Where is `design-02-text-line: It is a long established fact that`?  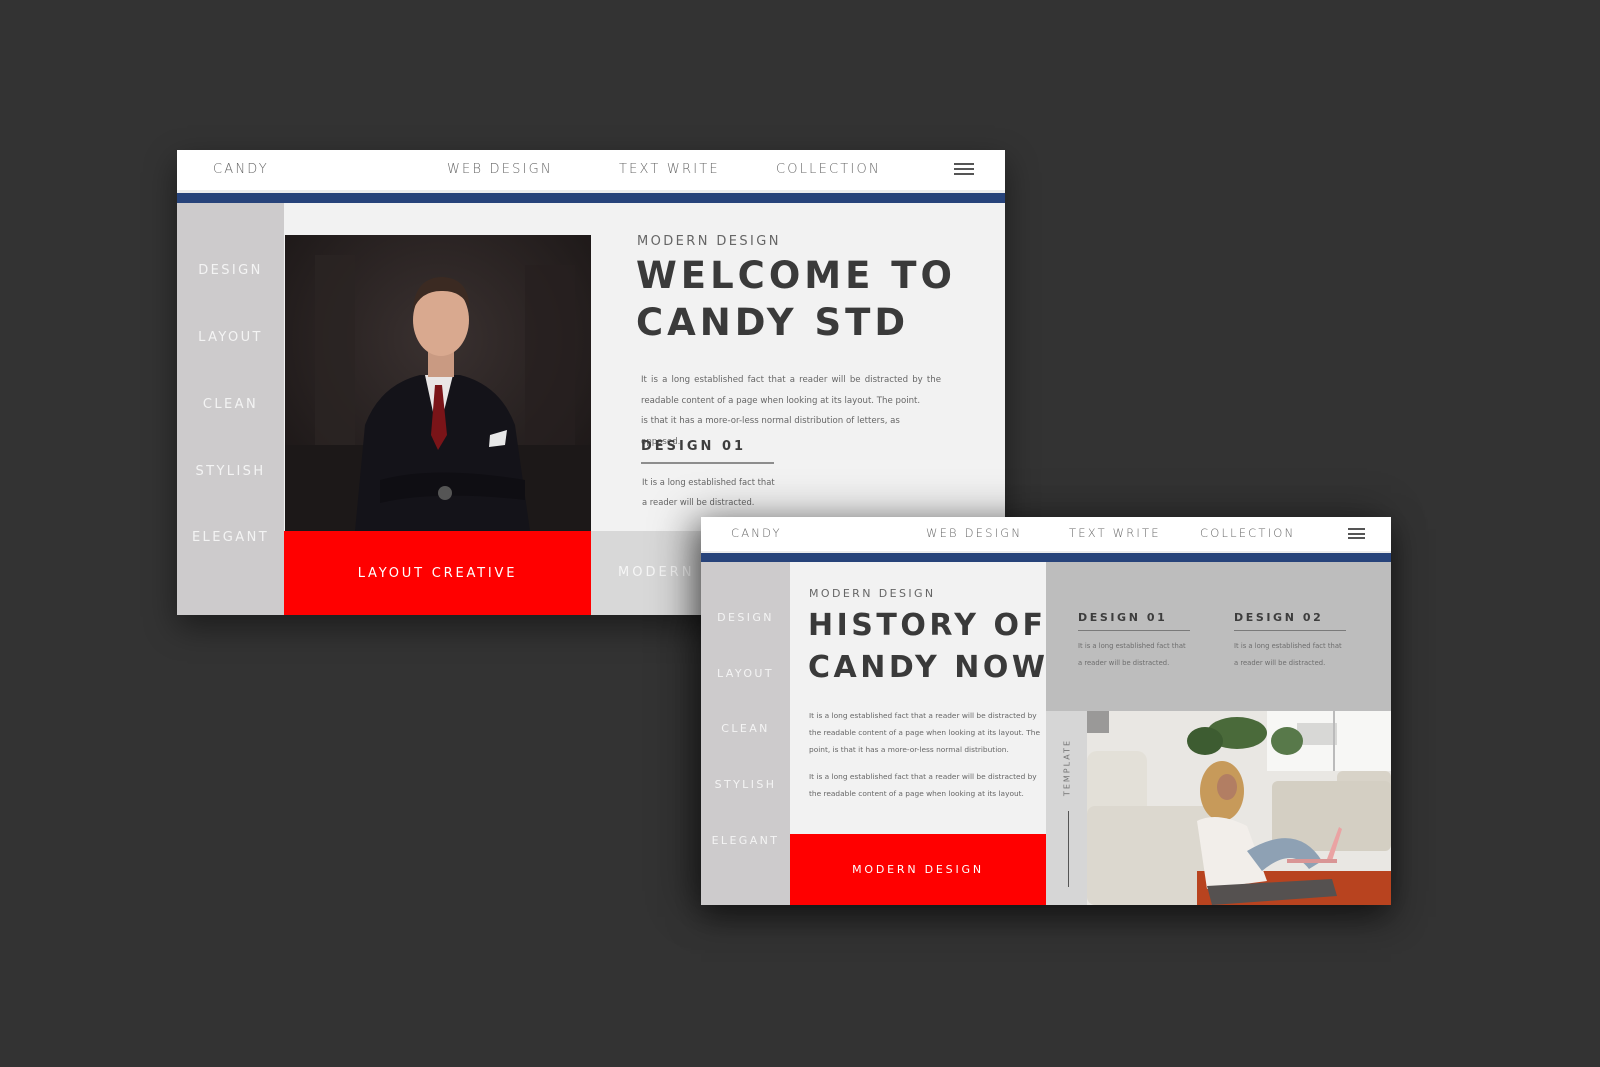
design-02-text-line: It is a long established fact that is located at coordinates (1288, 646).